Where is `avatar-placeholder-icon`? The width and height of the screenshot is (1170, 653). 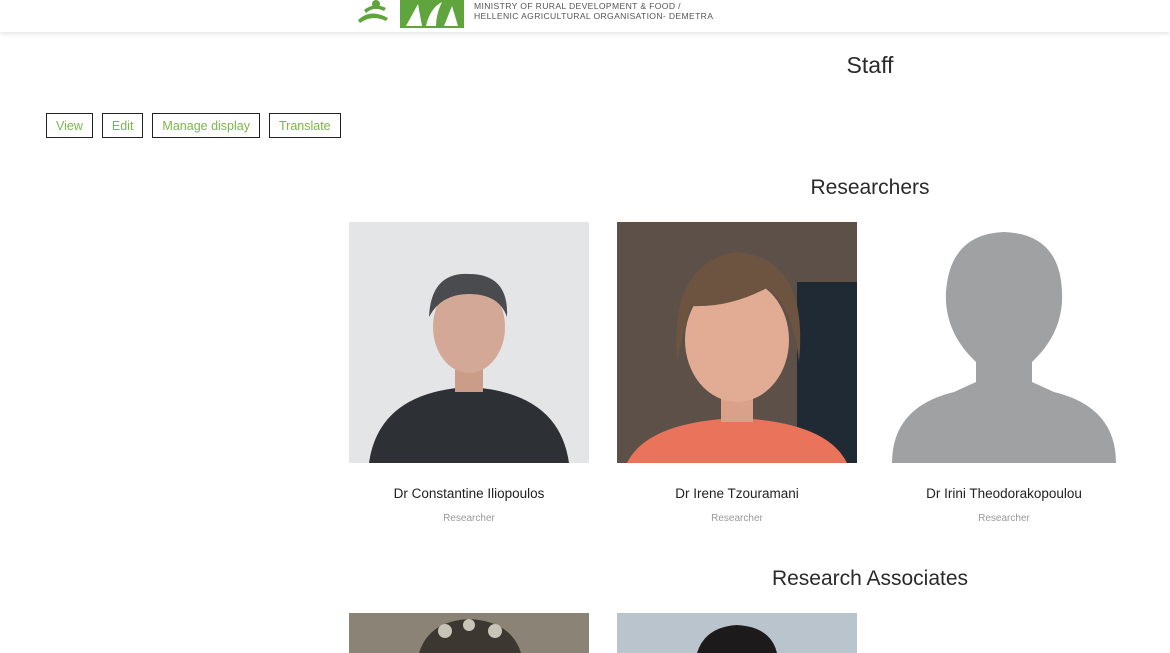
avatar-placeholder-icon is located at coordinates (1004, 342).